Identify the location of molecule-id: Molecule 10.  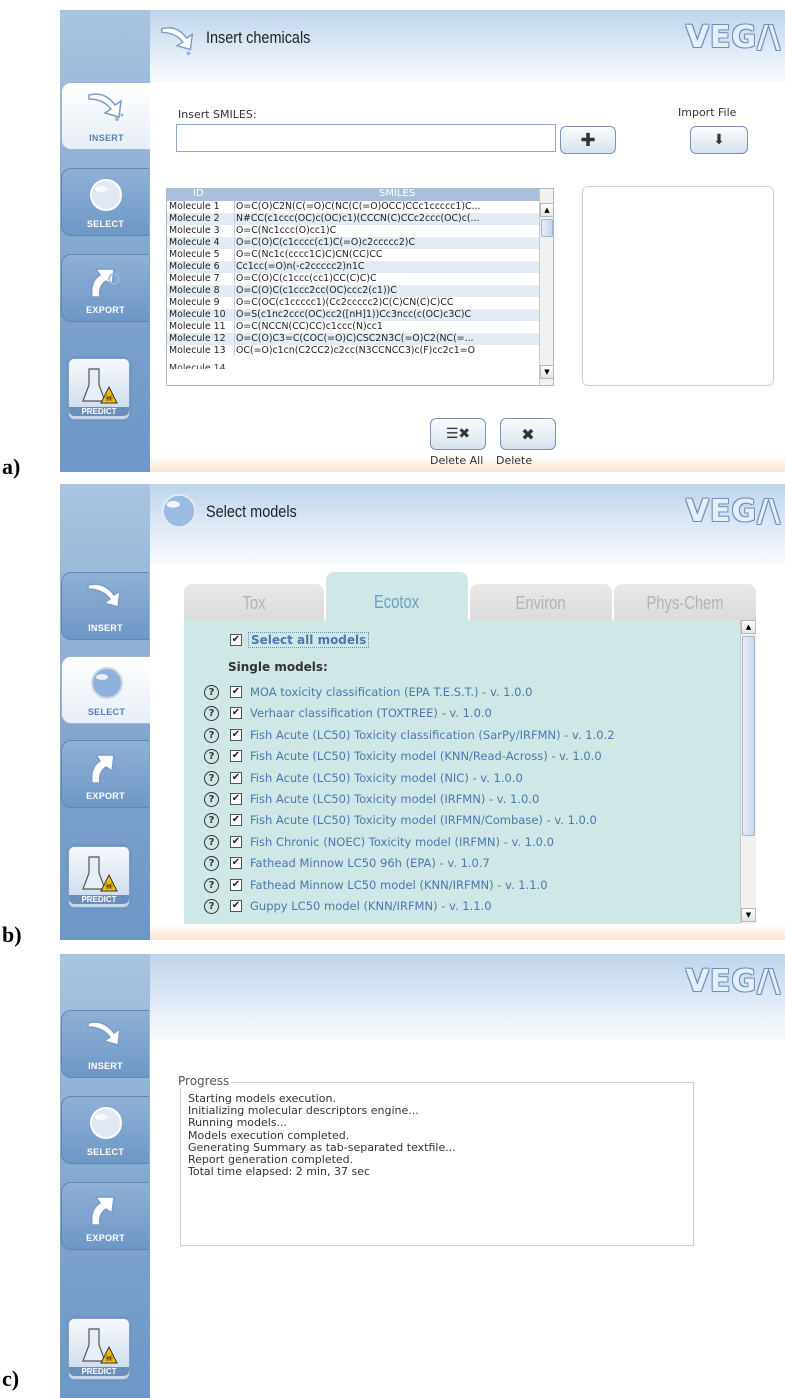
(197, 314).